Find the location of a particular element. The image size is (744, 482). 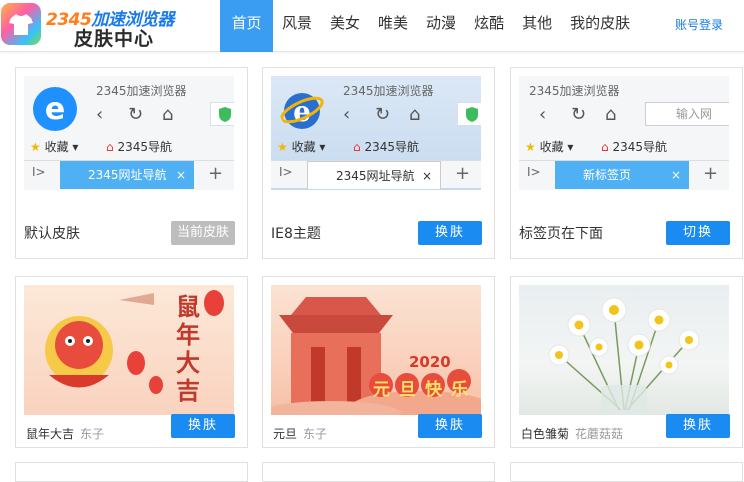

address-bar: 输入网 is located at coordinates (687, 114).